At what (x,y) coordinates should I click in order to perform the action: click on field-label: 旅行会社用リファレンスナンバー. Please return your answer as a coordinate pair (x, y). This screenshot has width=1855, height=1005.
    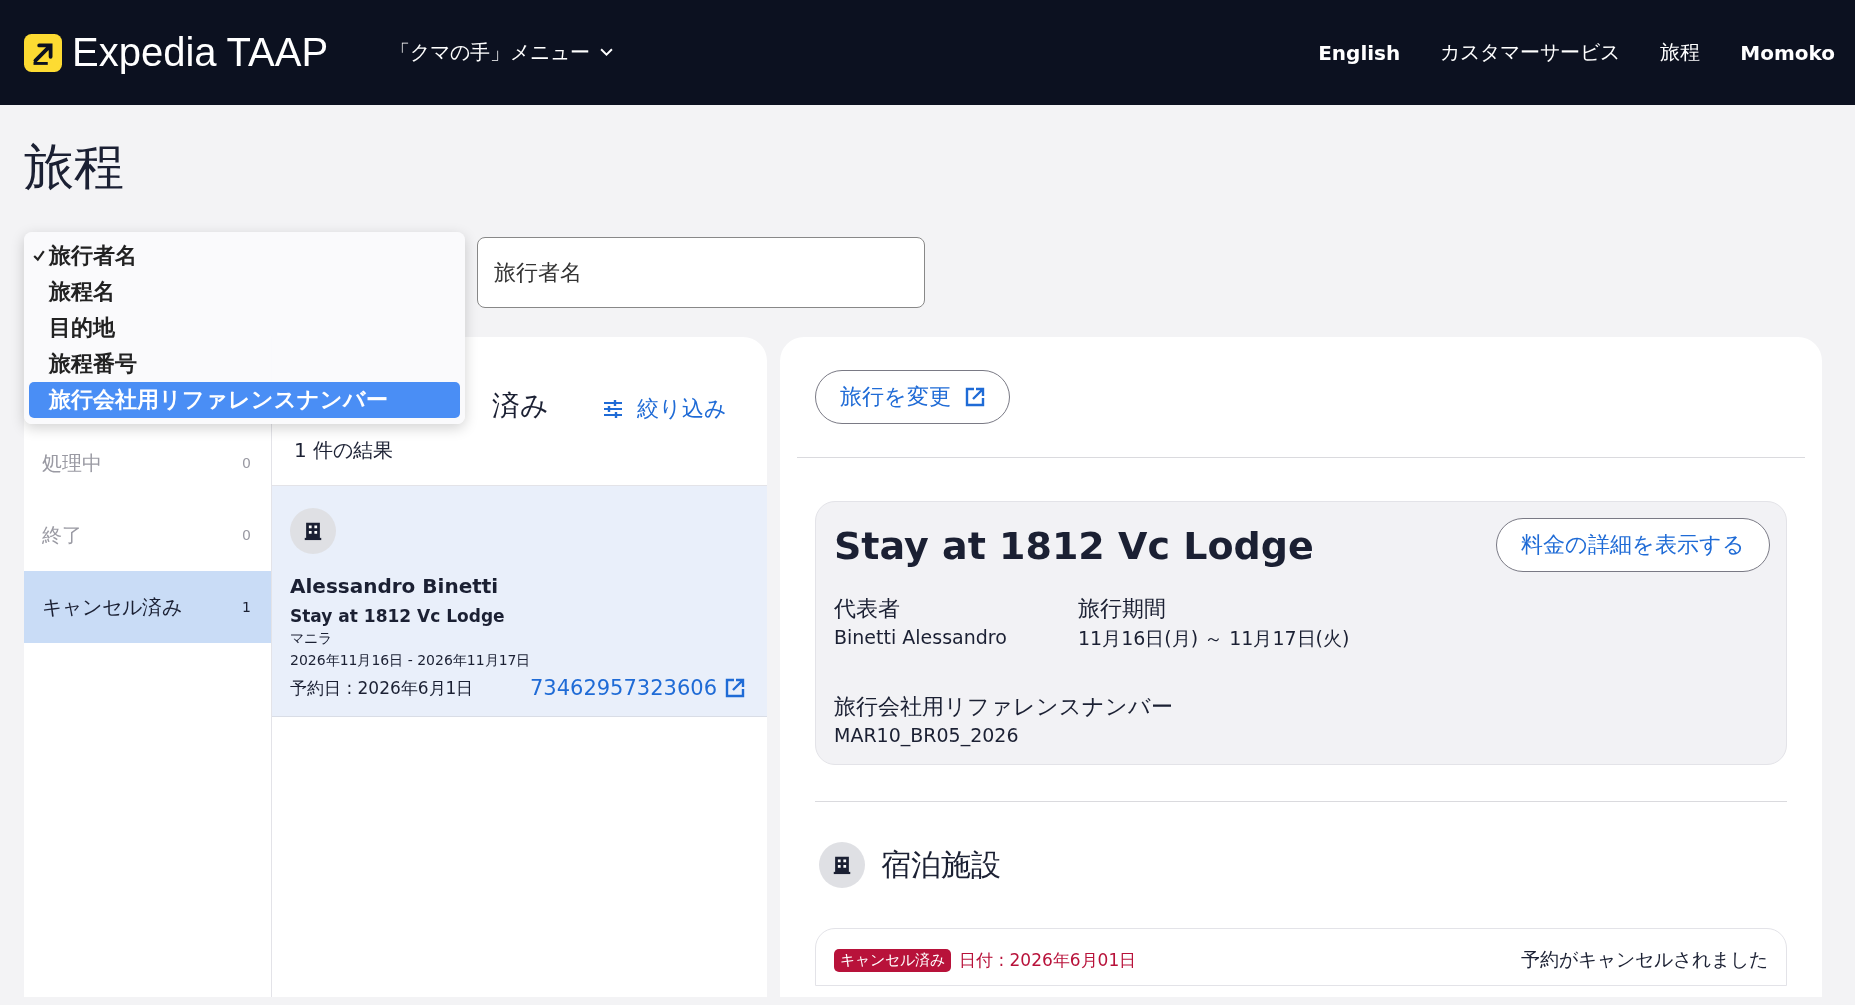
    Looking at the image, I should click on (1004, 707).